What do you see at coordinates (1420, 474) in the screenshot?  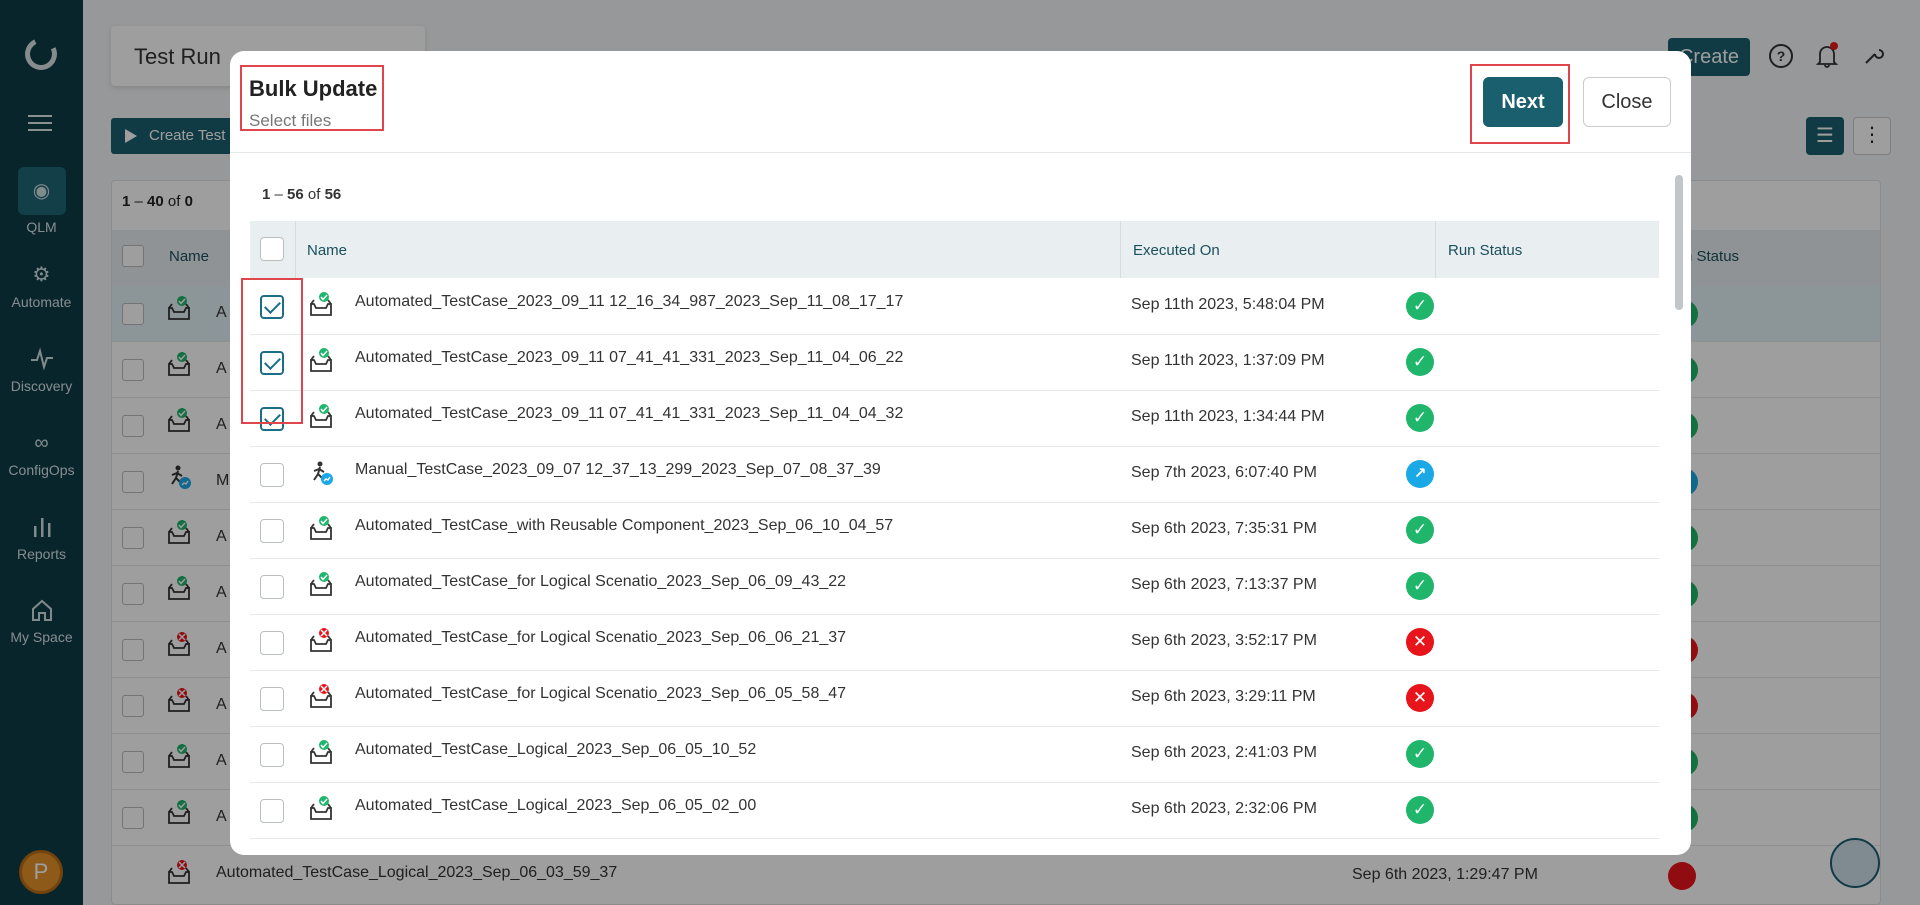 I see `status-in-progress-icon: ↗` at bounding box center [1420, 474].